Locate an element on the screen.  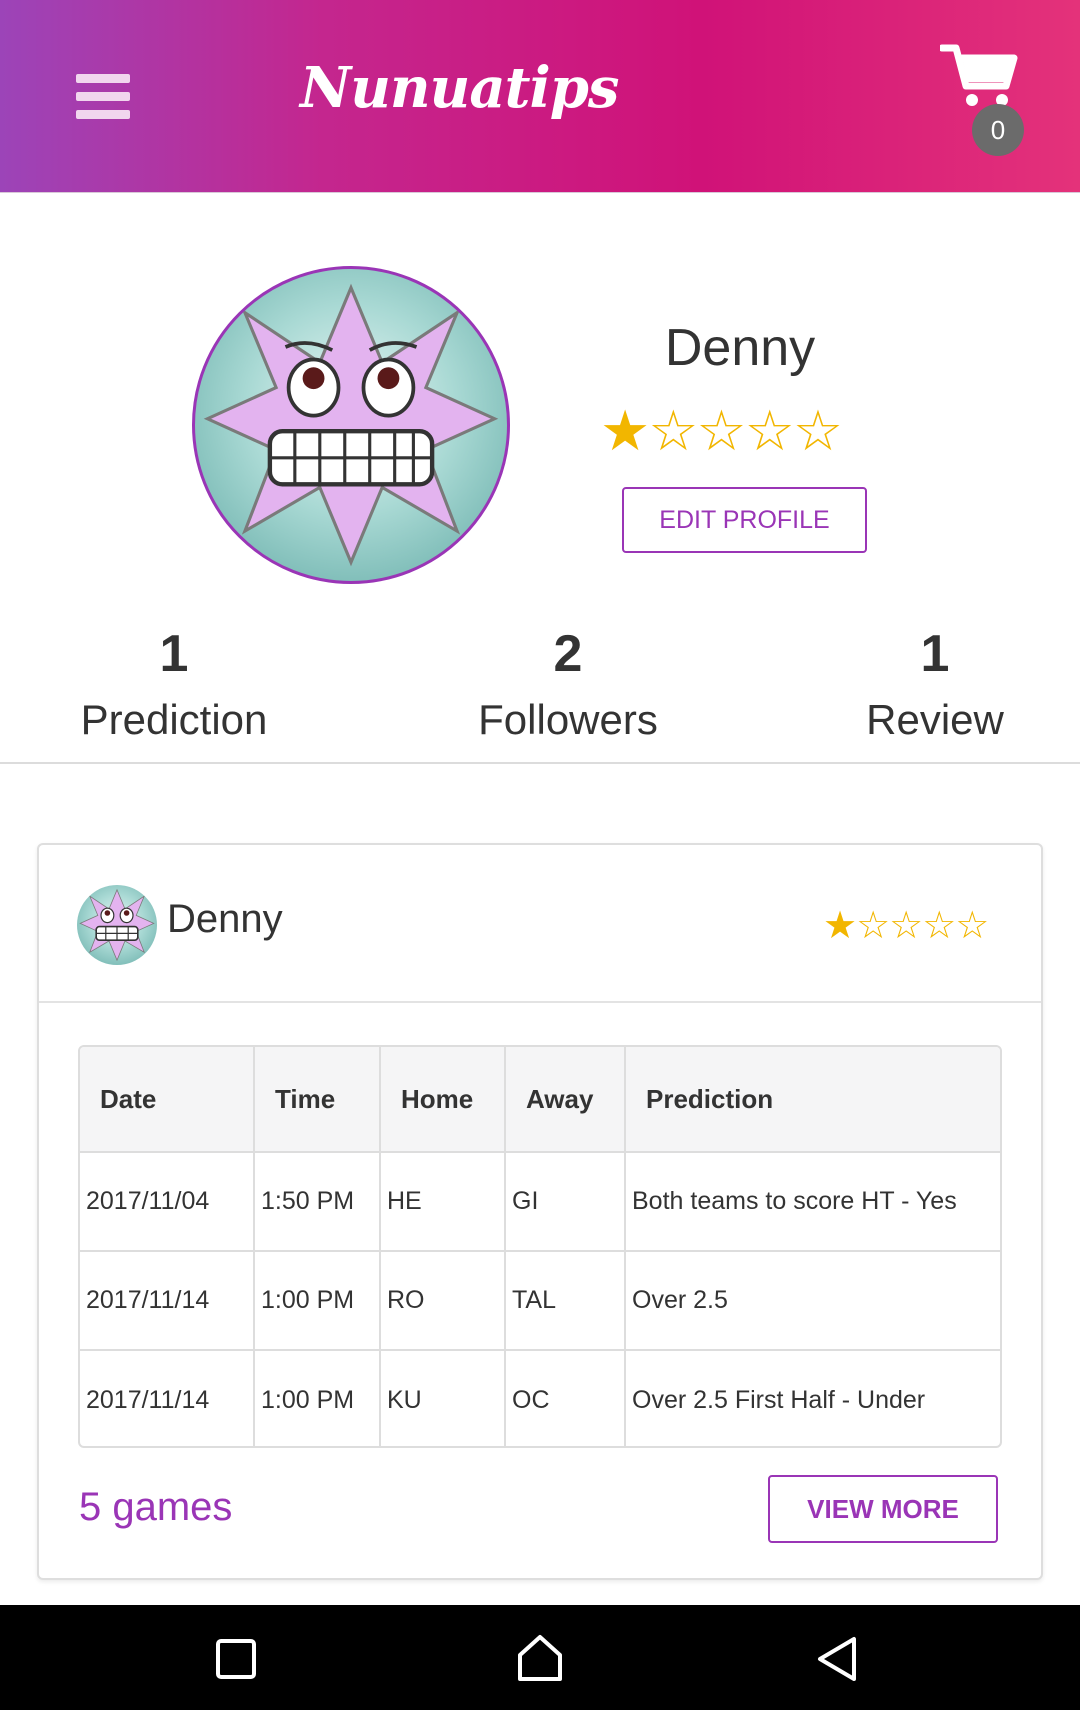
card-header: Denny ★☆☆☆☆ is located at coordinates (540, 924).